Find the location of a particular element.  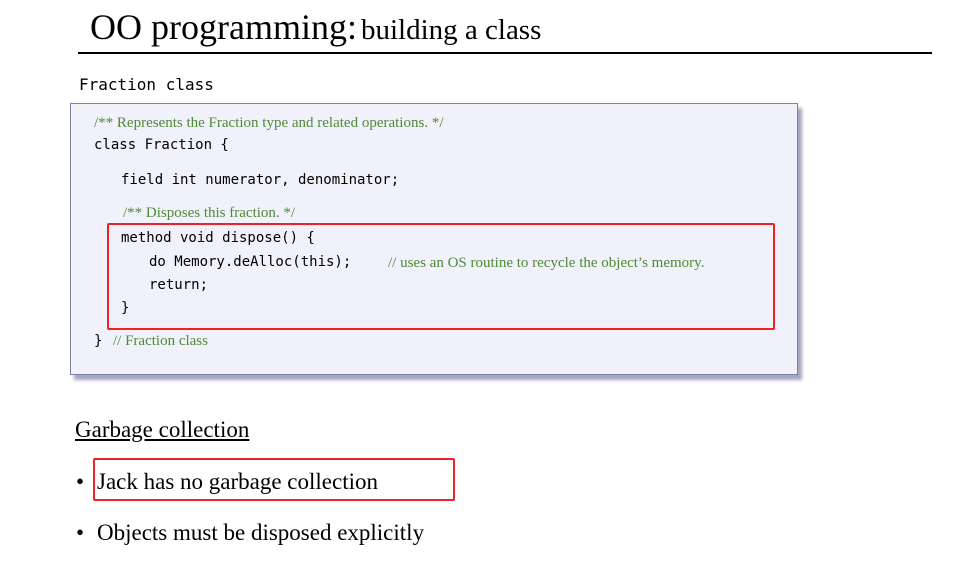

section-label: Fraction class is located at coordinates (146, 84).